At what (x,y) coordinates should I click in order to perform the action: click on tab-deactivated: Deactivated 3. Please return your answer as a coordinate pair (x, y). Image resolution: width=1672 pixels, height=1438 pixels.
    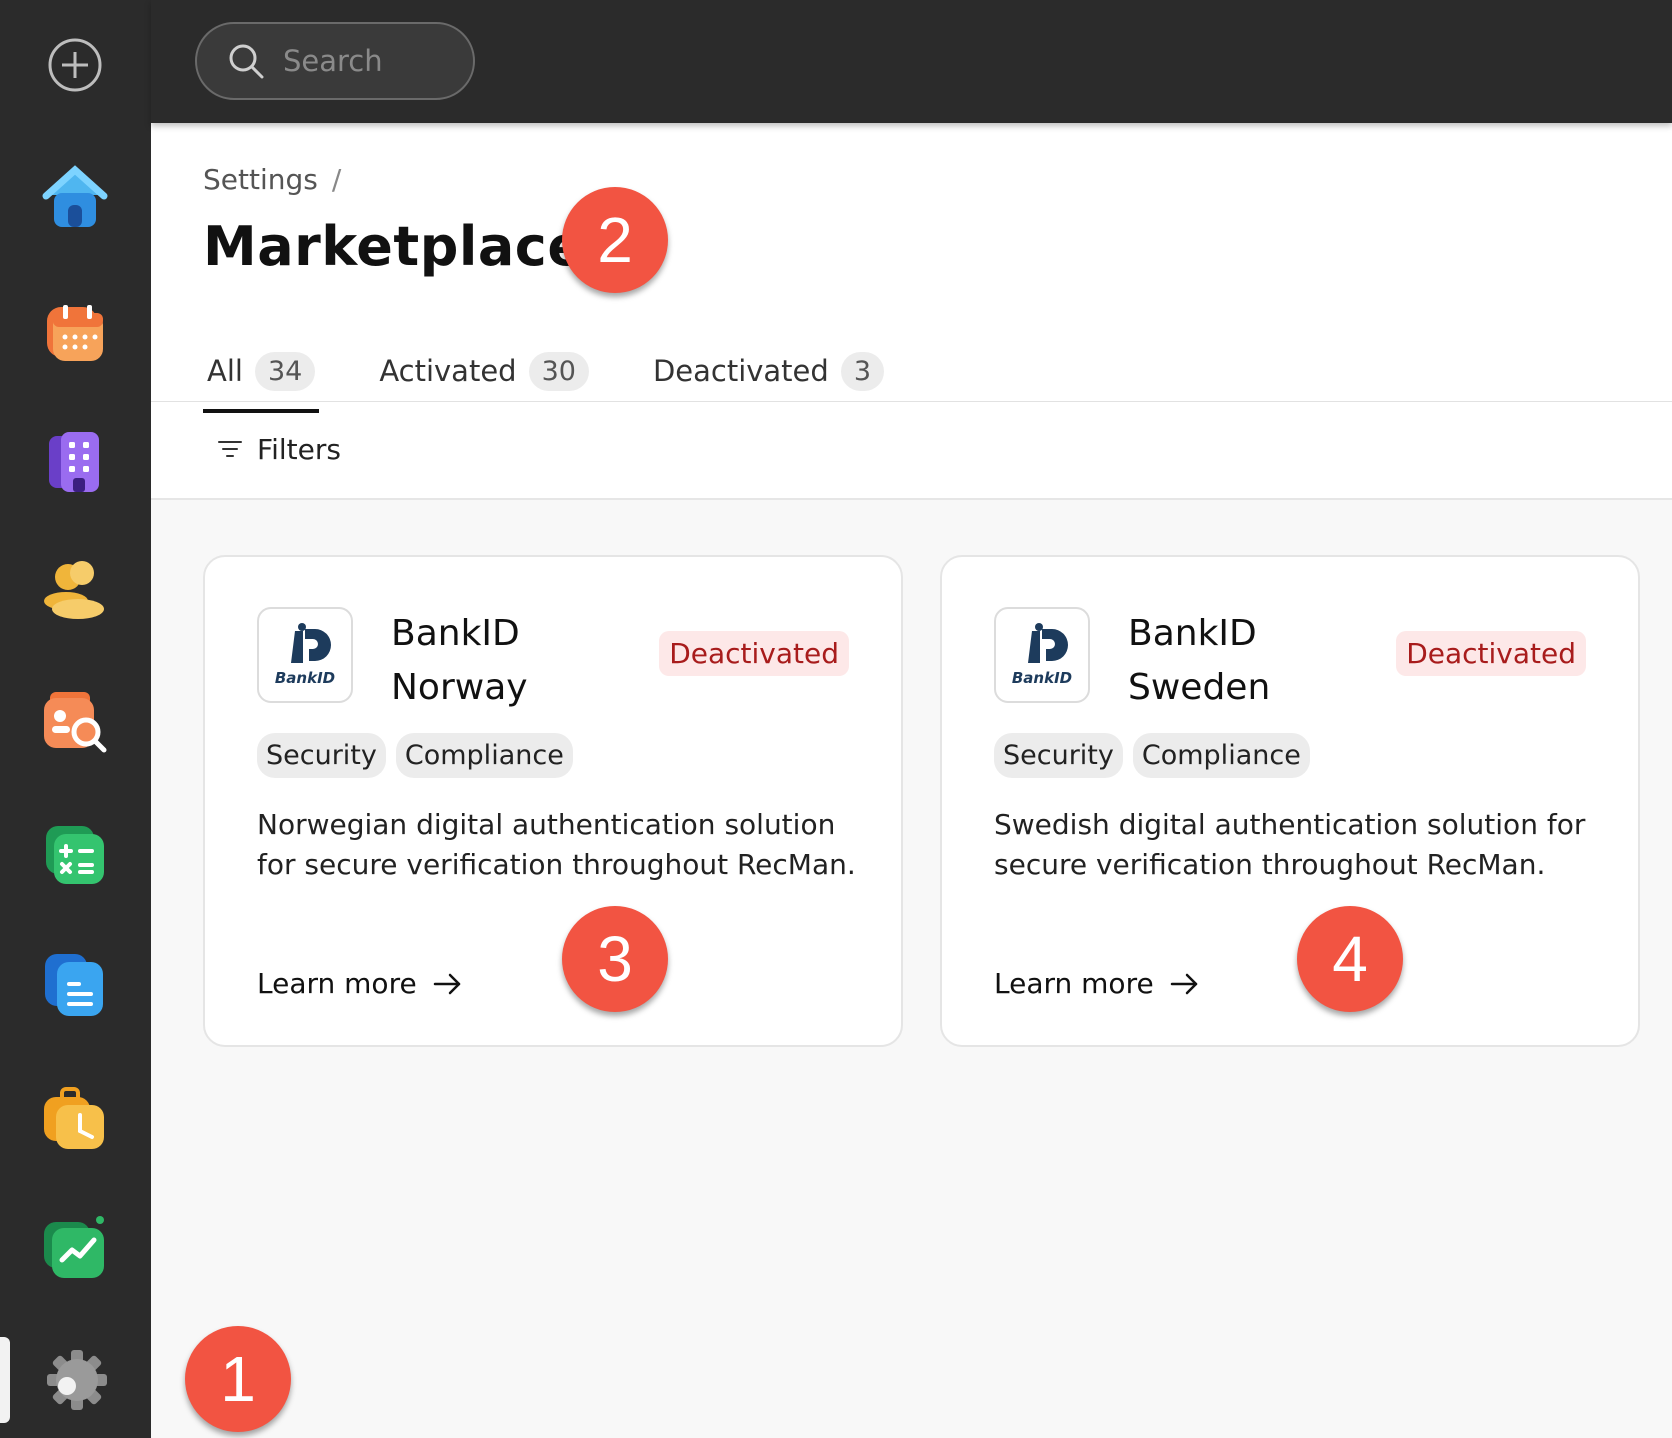
    Looking at the image, I should click on (768, 371).